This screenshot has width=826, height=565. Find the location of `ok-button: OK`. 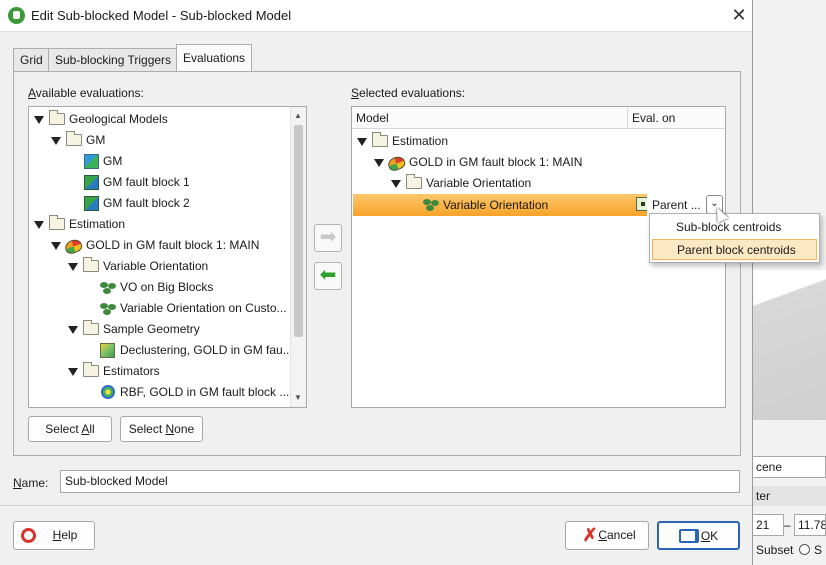

ok-button: OK is located at coordinates (698, 535).